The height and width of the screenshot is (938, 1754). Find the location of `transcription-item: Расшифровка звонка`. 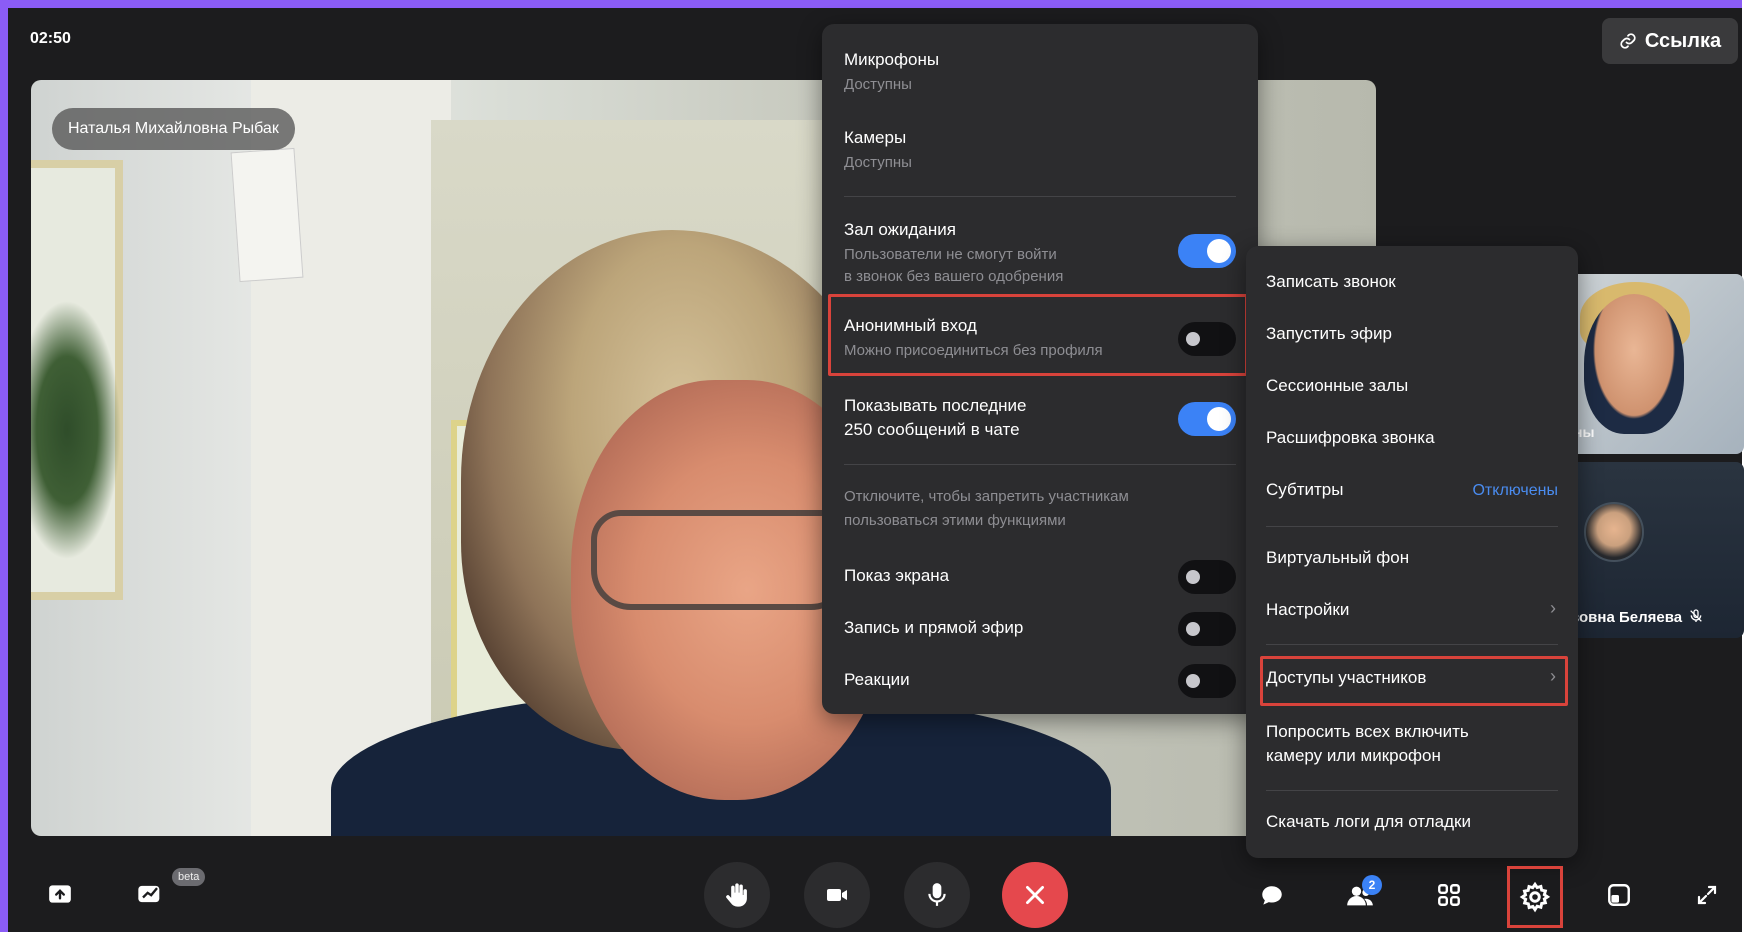

transcription-item: Расшифровка звонка is located at coordinates (1350, 438).